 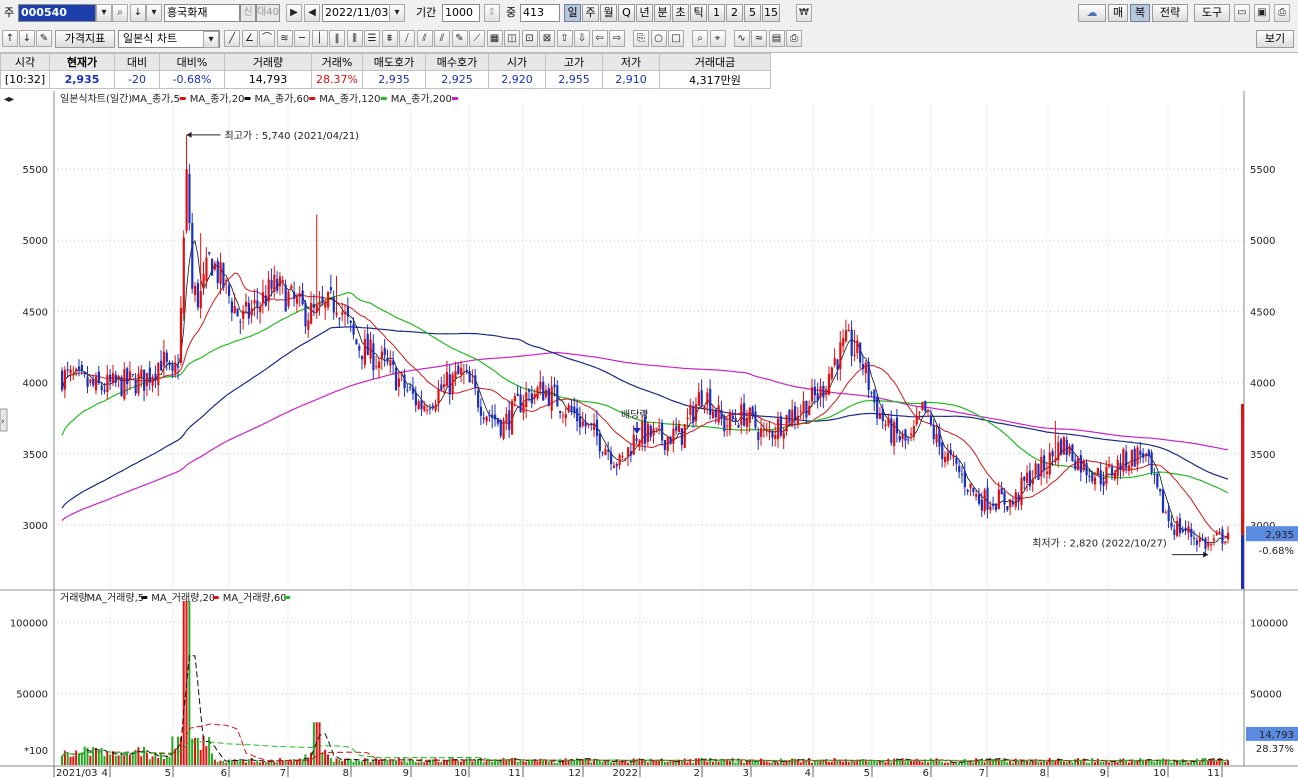 What do you see at coordinates (564, 38) in the screenshot?
I see `shift-up-icon: ⇧` at bounding box center [564, 38].